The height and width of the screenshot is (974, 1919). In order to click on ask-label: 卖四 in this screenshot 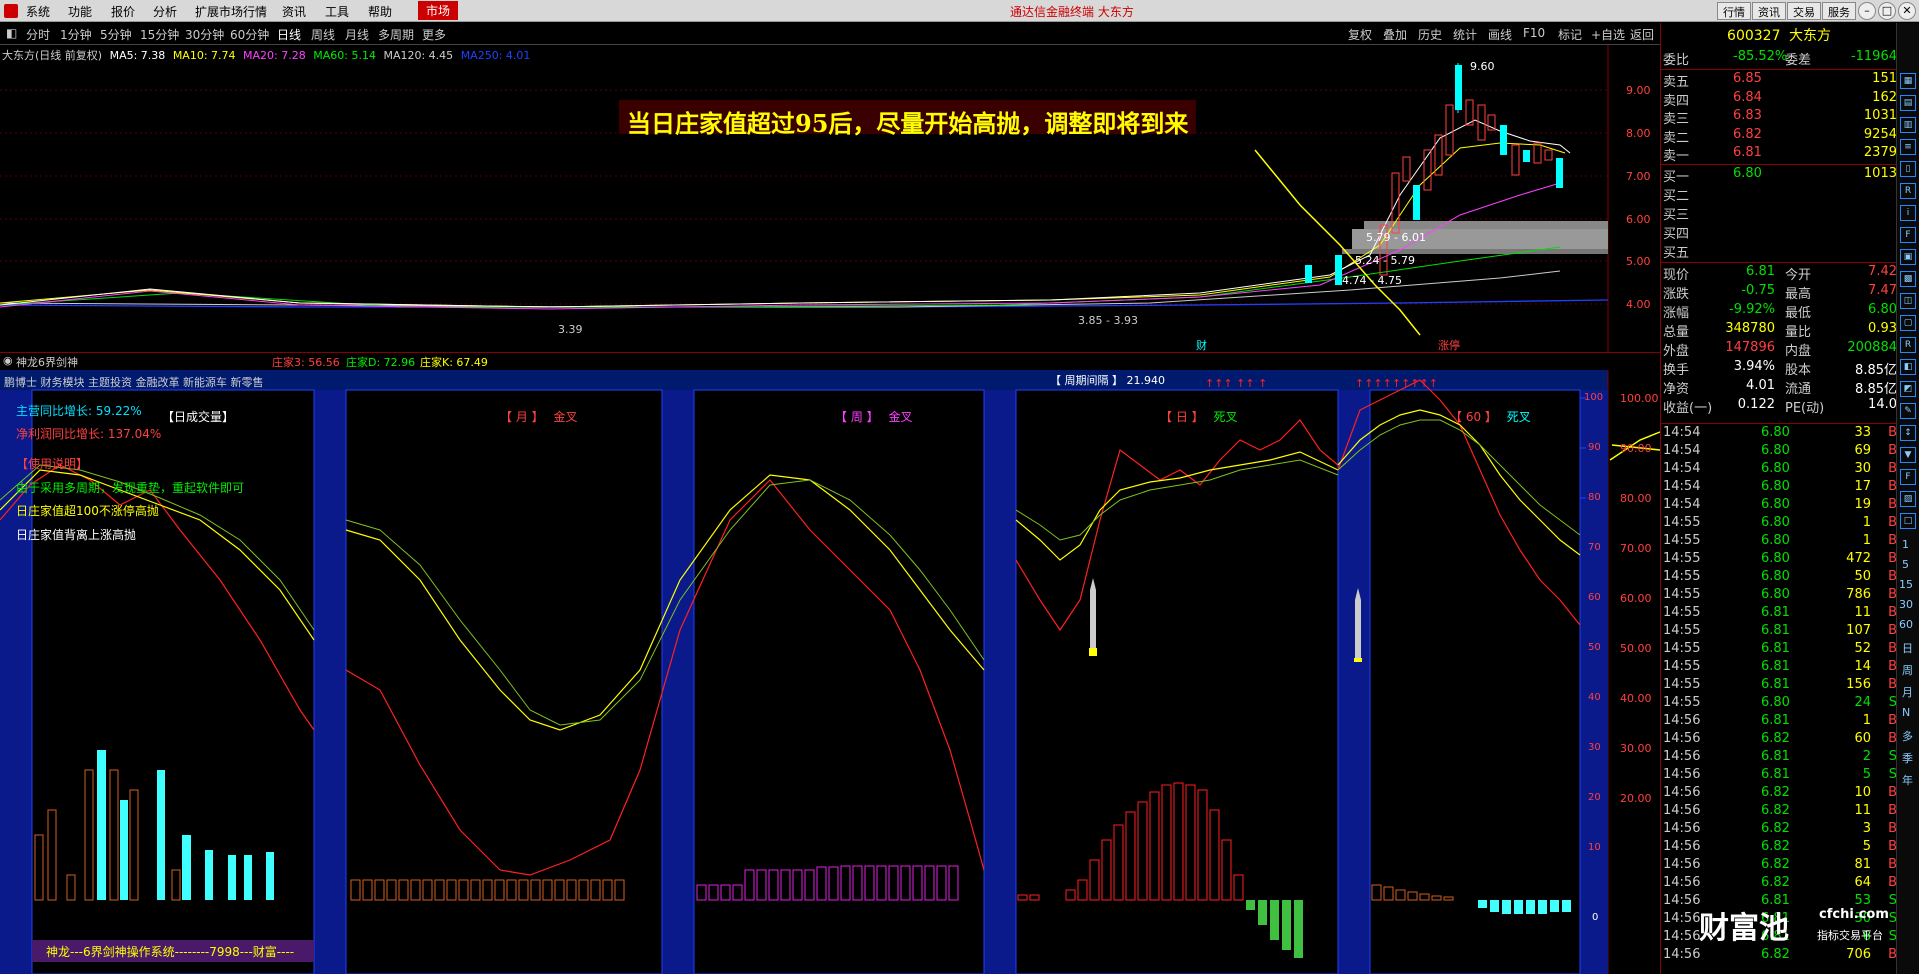, I will do `click(1676, 101)`.